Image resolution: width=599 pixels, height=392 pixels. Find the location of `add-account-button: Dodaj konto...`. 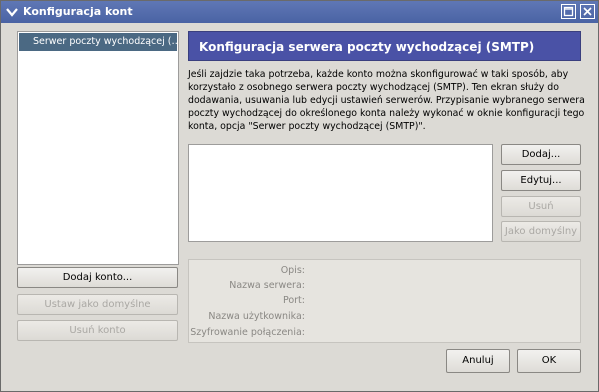

add-account-button: Dodaj konto... is located at coordinates (97, 277).